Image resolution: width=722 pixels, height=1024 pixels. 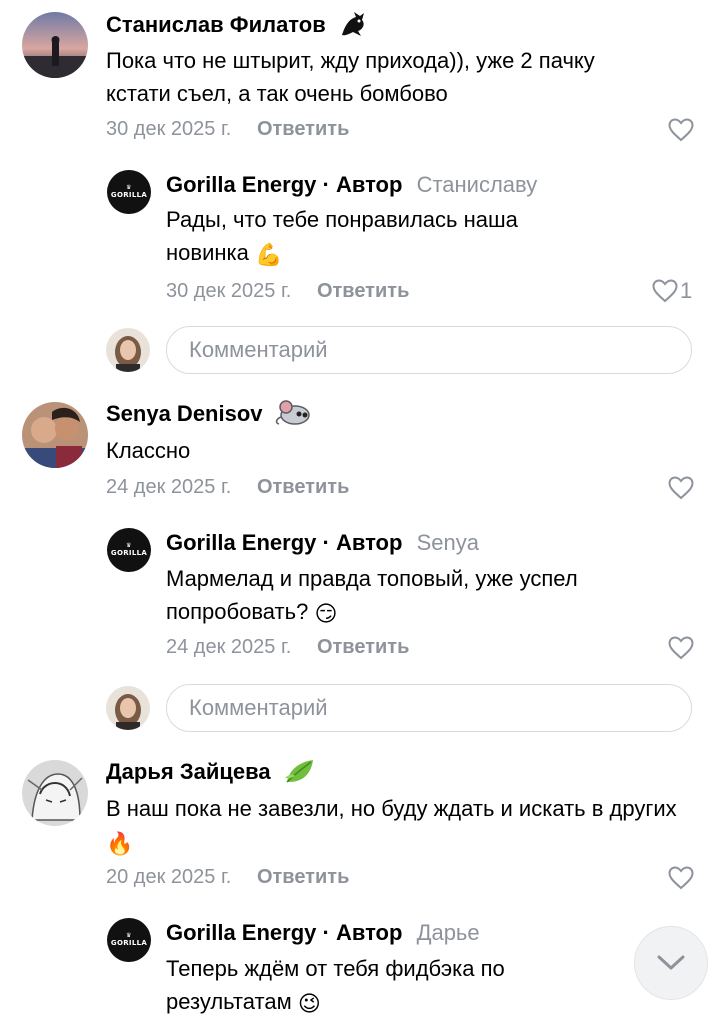 What do you see at coordinates (229, 291) in the screenshot?
I see `reply-date: 30 дек 2025 г.` at bounding box center [229, 291].